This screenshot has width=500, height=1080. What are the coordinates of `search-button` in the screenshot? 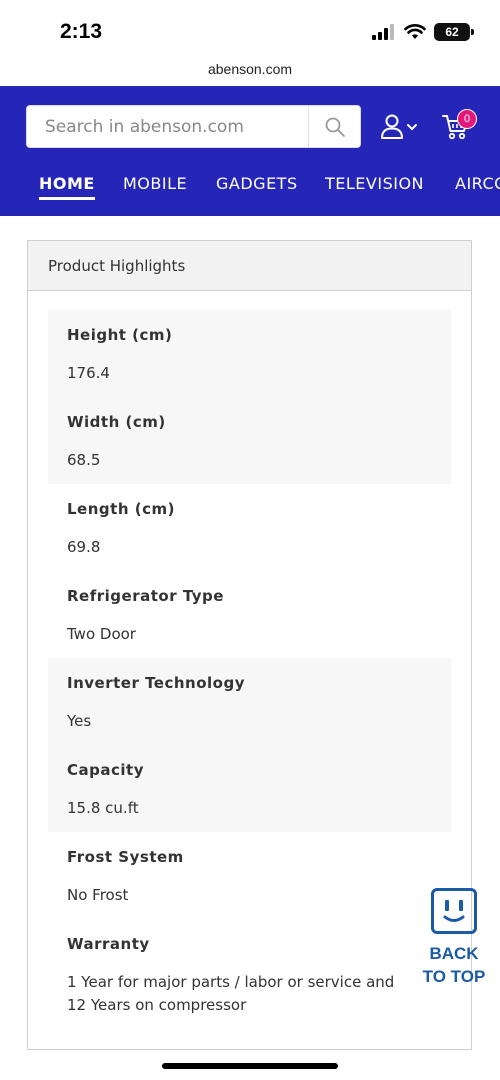 It's located at (334, 126).